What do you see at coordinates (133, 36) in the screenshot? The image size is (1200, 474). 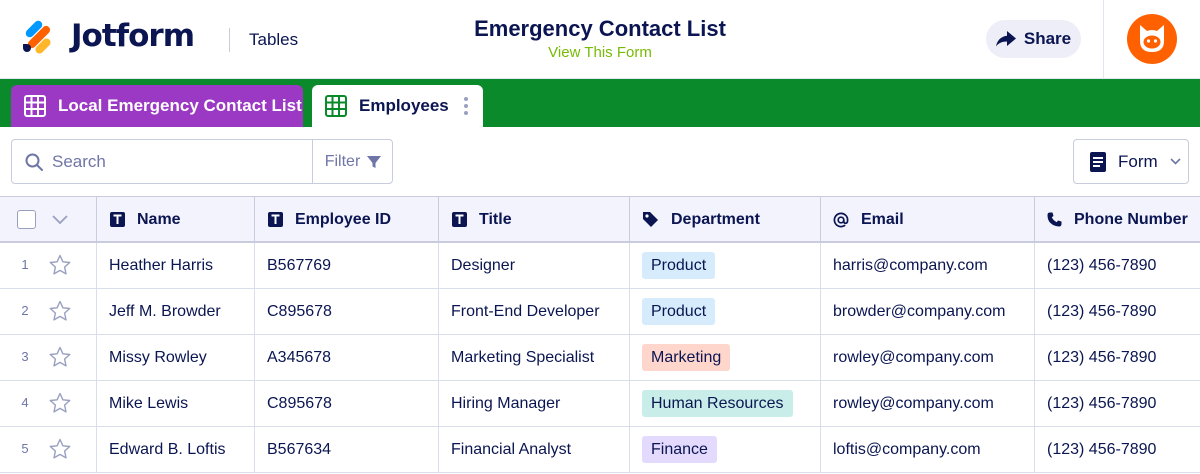 I see `logo-text: Jotform` at bounding box center [133, 36].